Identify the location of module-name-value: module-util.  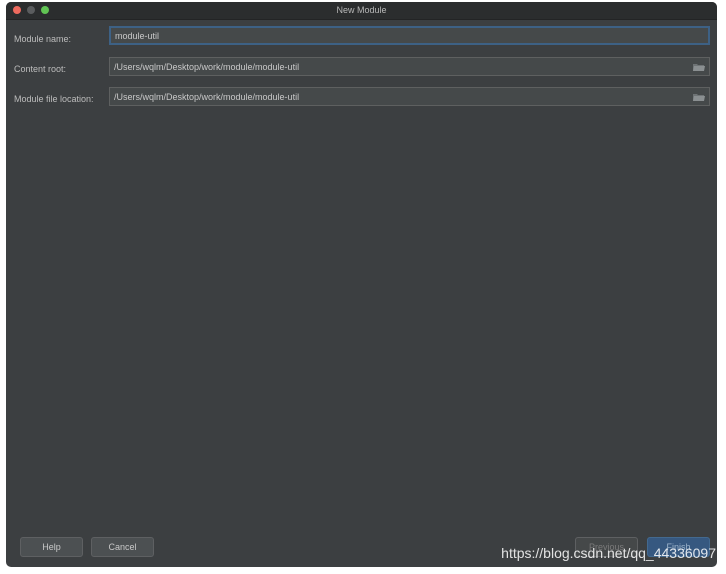
(137, 36).